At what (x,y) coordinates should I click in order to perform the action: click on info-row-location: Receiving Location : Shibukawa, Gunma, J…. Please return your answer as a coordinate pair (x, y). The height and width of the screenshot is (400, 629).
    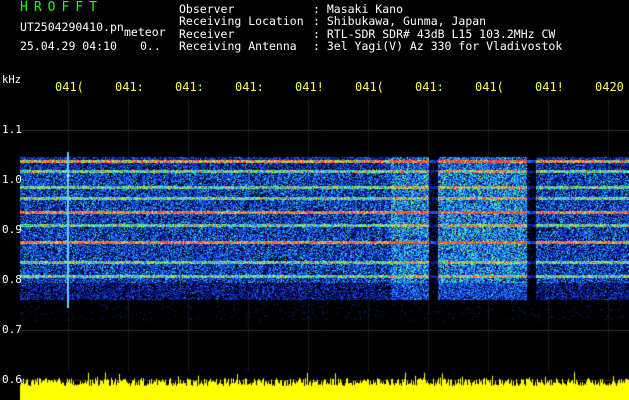
    Looking at the image, I should click on (370, 21).